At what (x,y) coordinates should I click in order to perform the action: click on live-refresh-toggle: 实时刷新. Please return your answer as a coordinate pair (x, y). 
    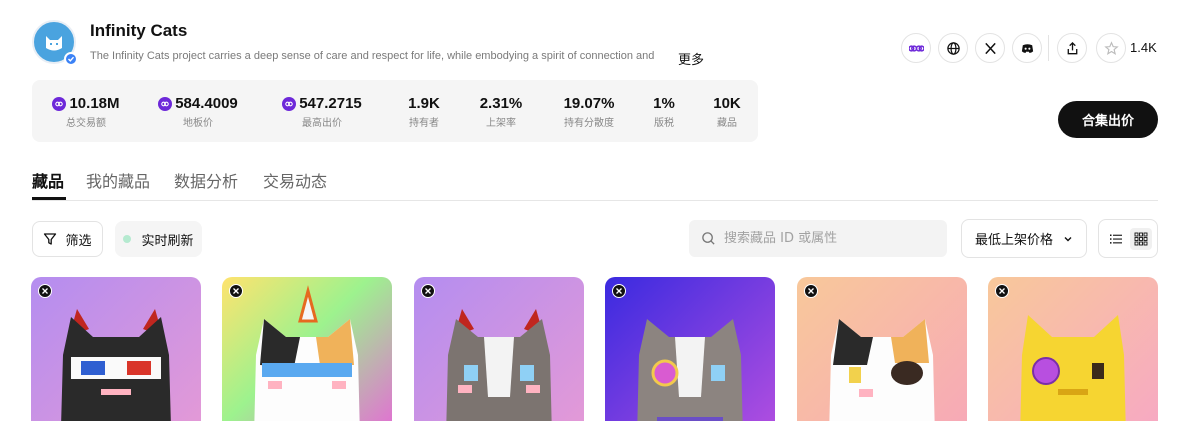
    Looking at the image, I should click on (158, 239).